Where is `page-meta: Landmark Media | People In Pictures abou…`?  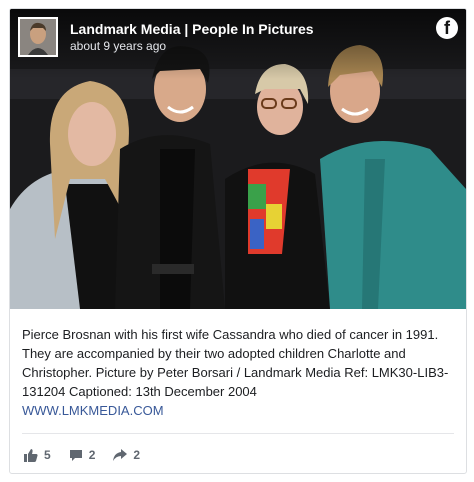
page-meta: Landmark Media | People In Pictures abou… is located at coordinates (192, 37).